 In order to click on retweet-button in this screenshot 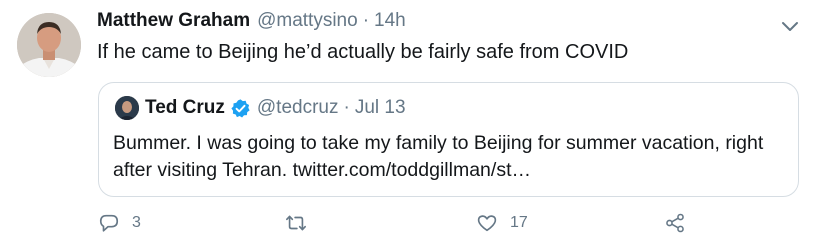, I will do `click(302, 223)`.